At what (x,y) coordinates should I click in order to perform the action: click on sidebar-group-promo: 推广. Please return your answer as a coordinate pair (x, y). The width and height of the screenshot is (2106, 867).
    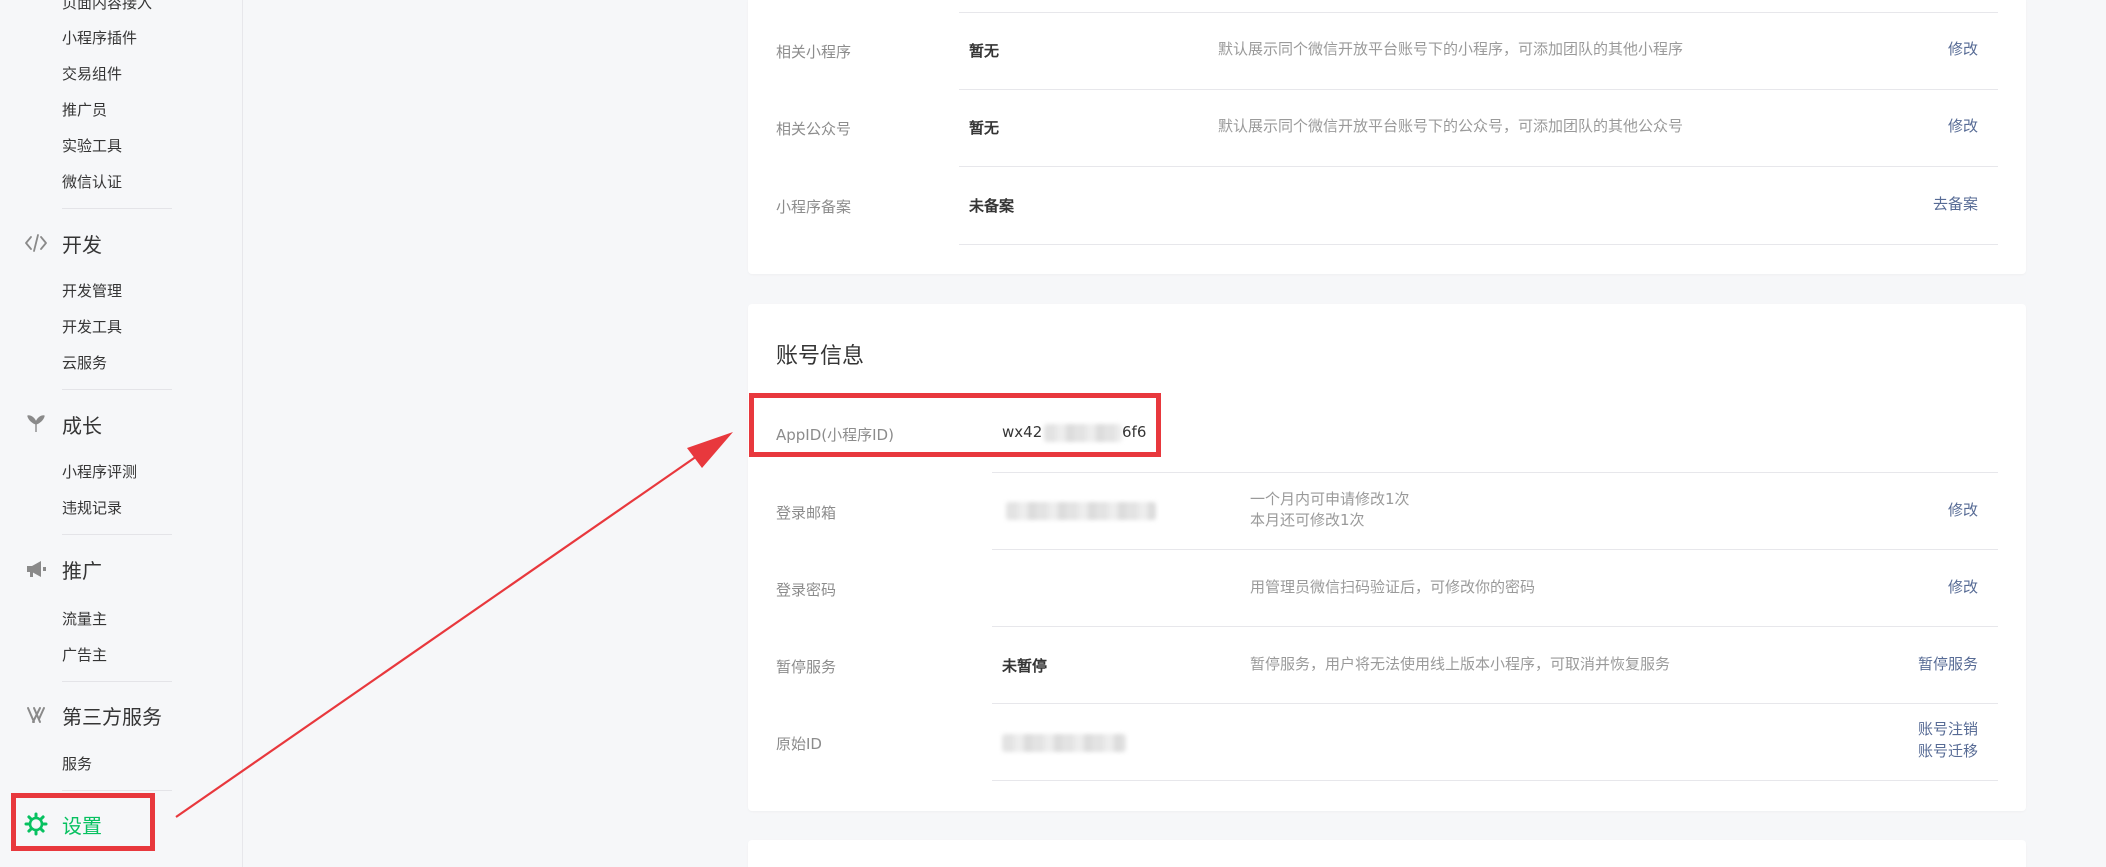
    Looking at the image, I should click on (63, 569).